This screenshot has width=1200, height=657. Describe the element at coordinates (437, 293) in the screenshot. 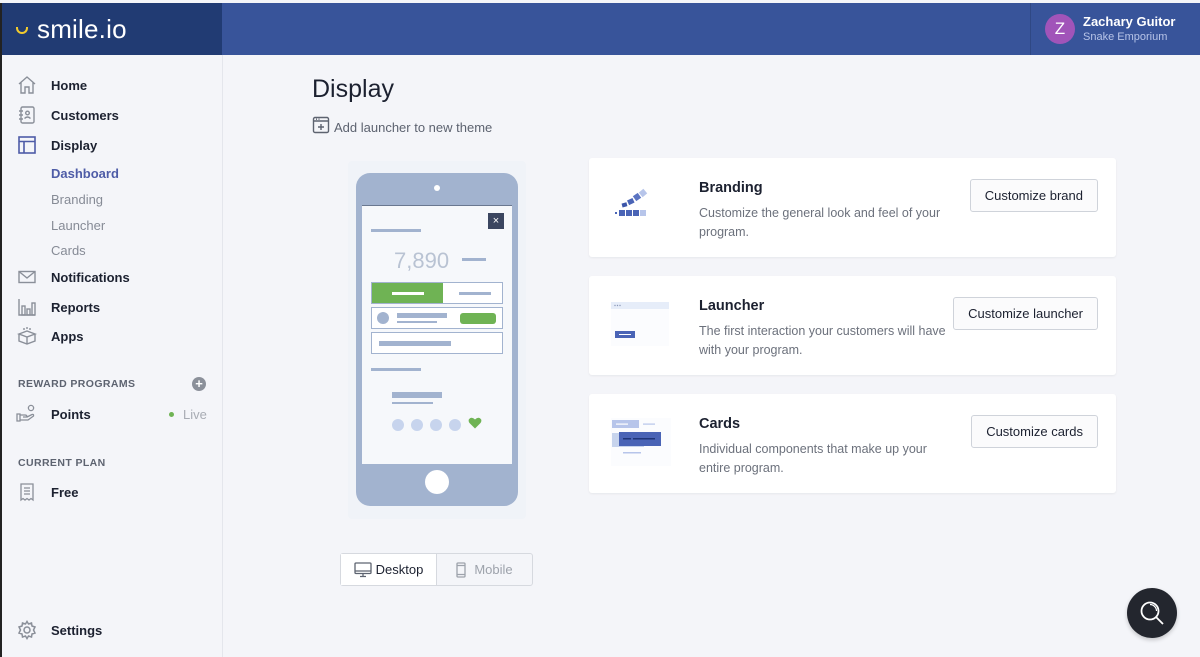

I see `preview-tabs` at that location.